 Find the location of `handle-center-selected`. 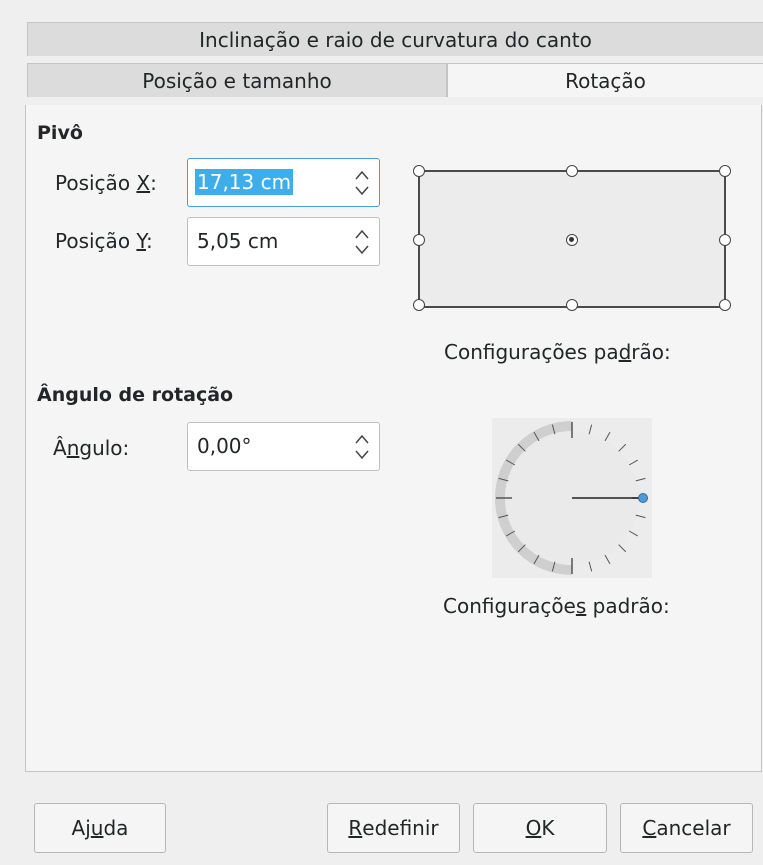

handle-center-selected is located at coordinates (572, 240).